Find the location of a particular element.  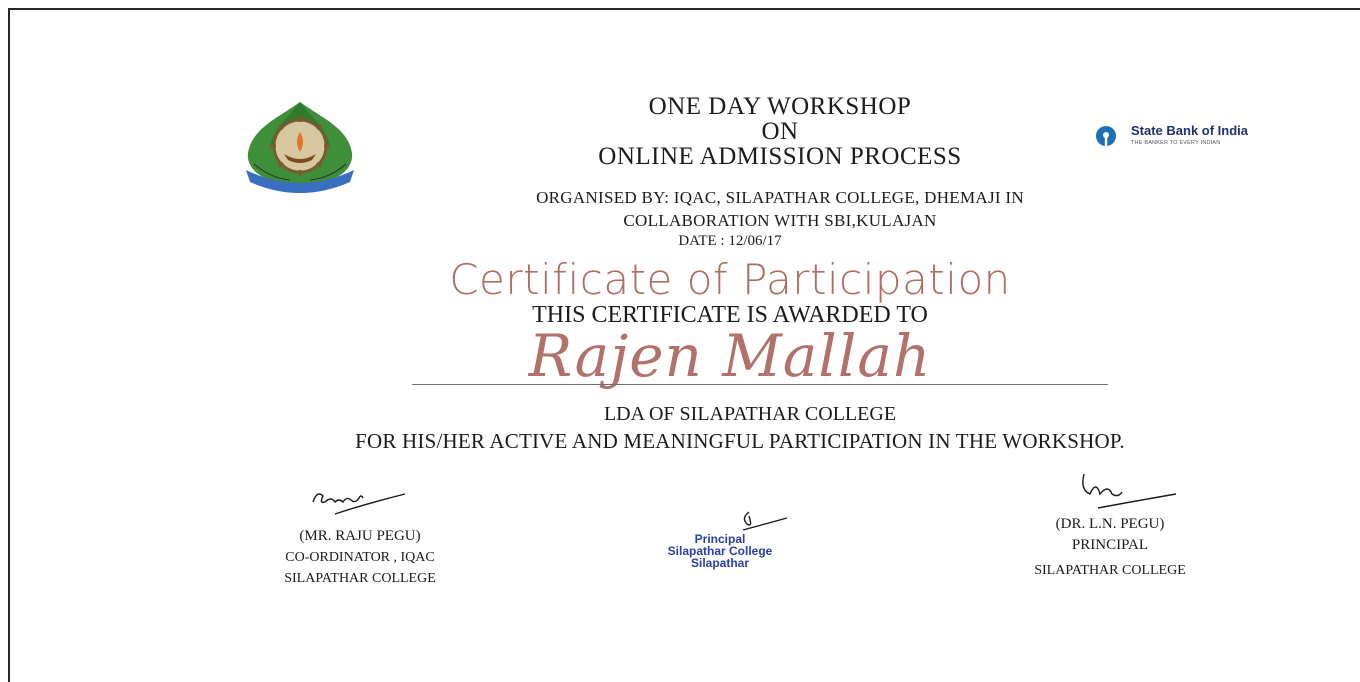

principal-role: PRINCIPAL is located at coordinates (1110, 545).